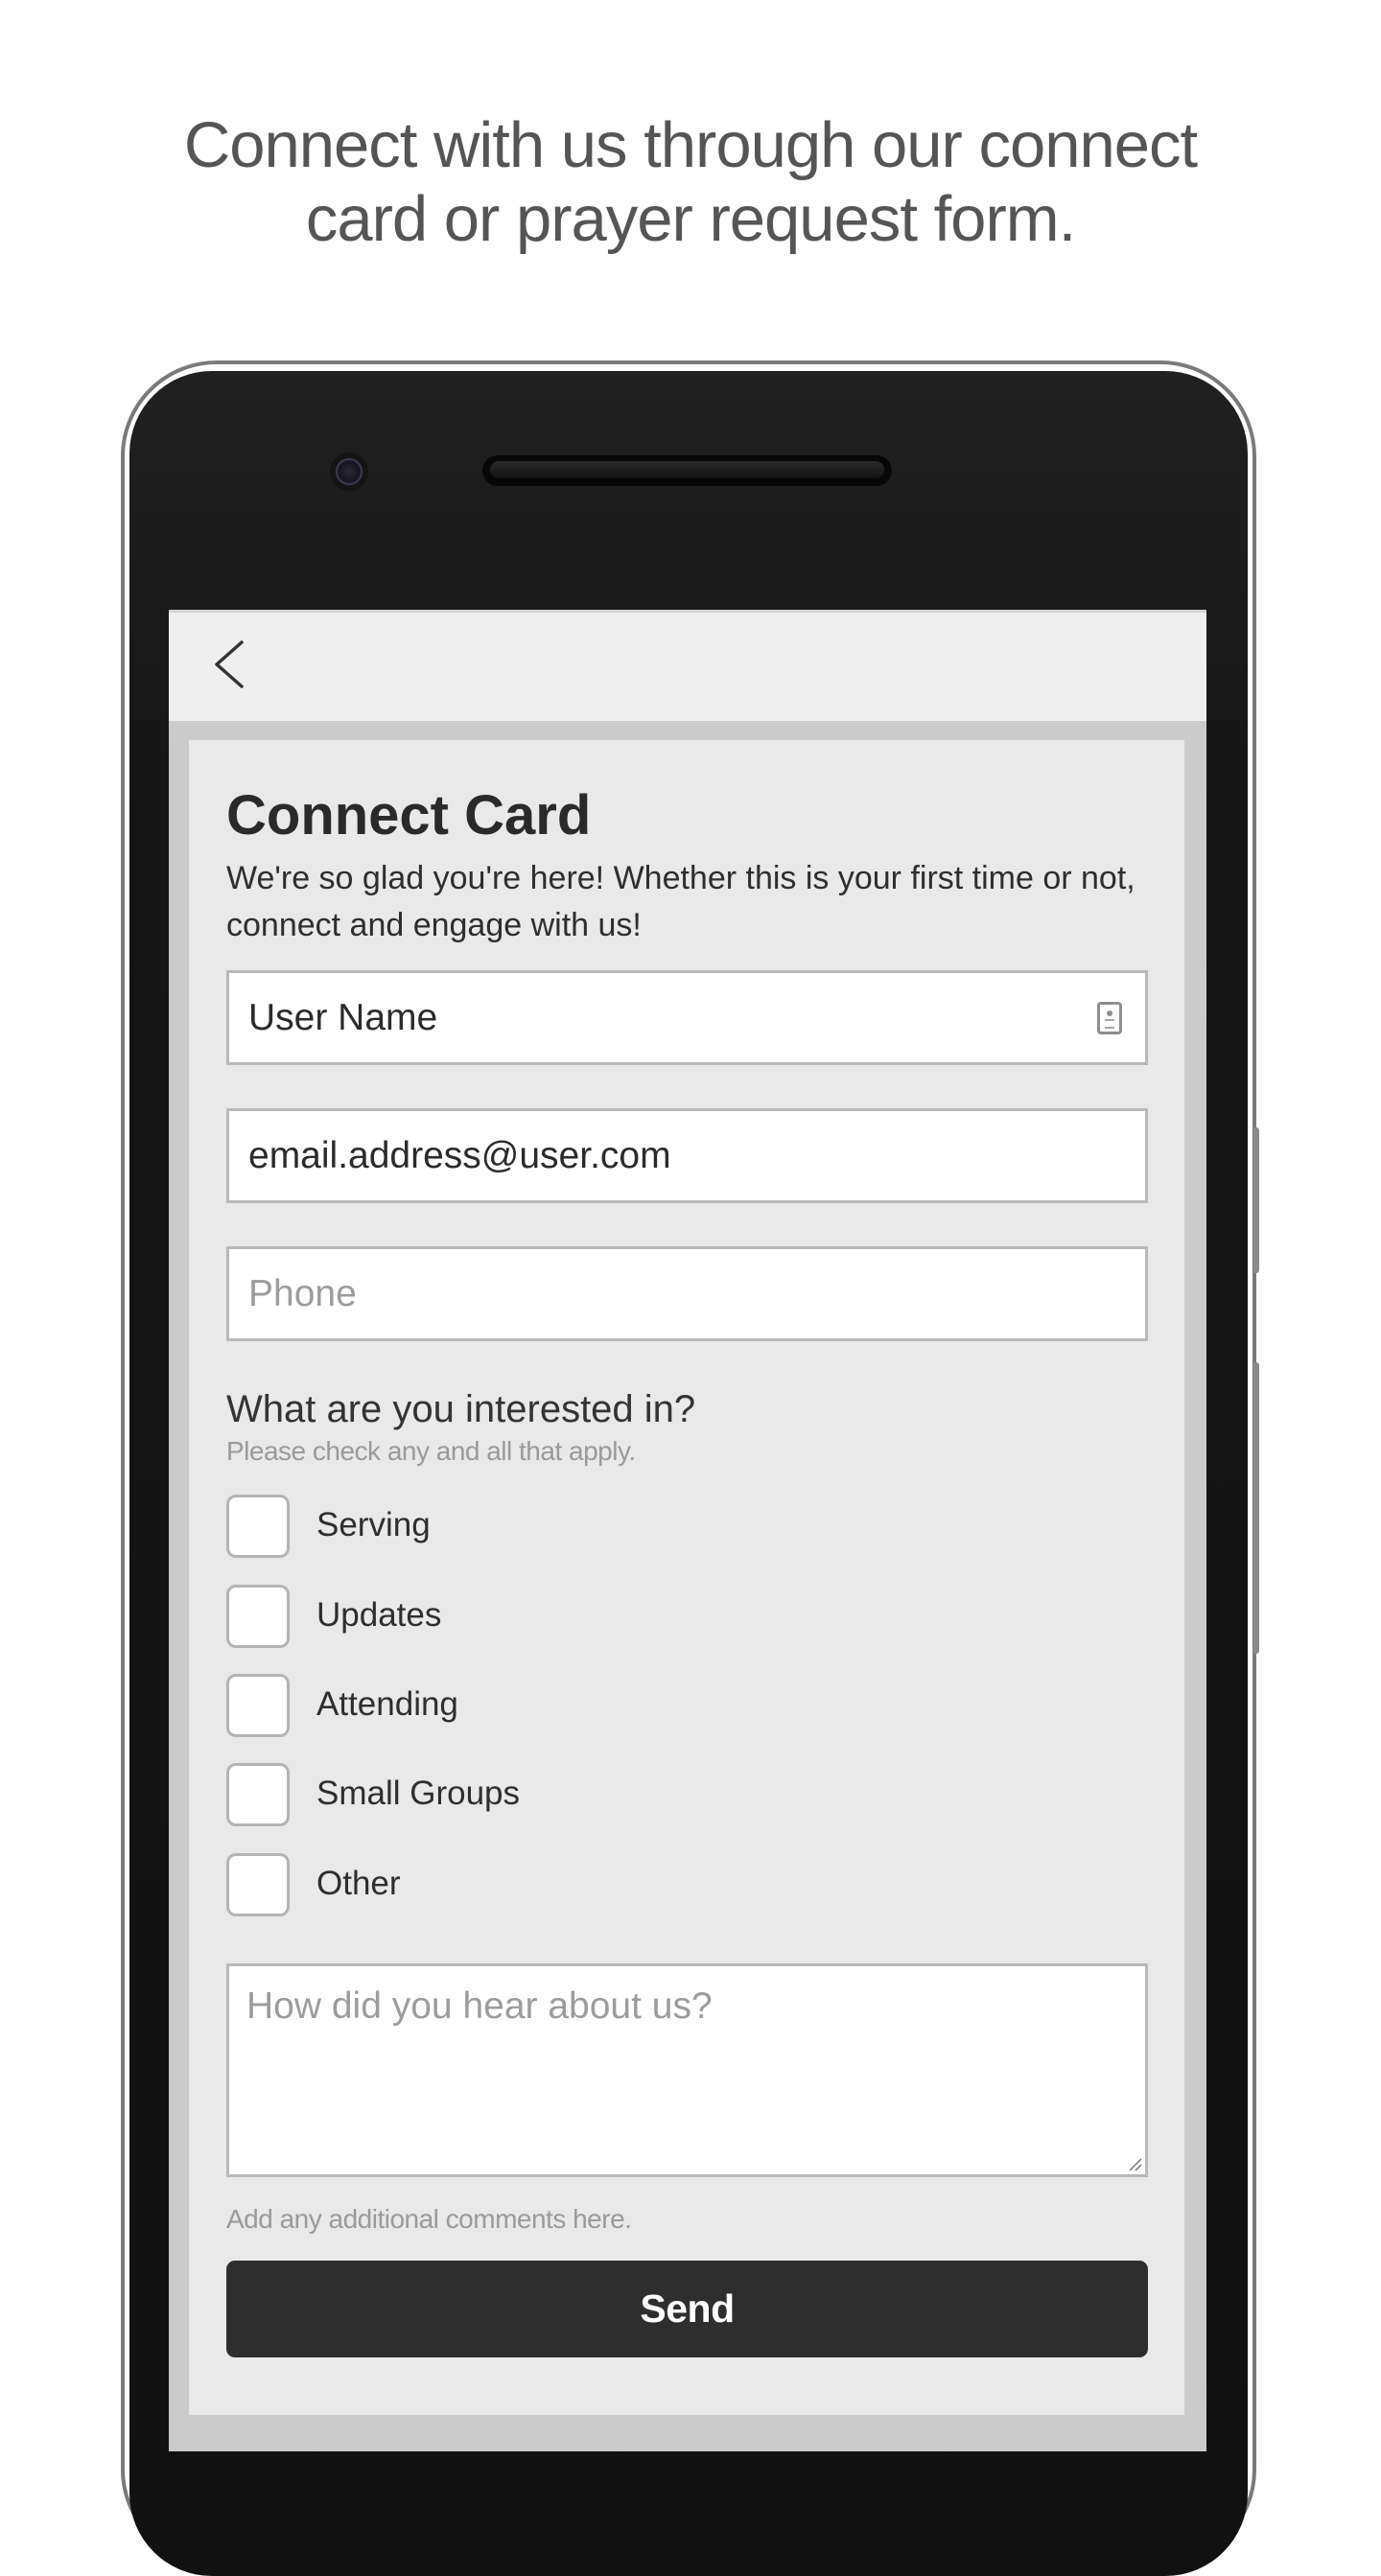 This screenshot has width=1381, height=2576. I want to click on checkbox-label: Updates, so click(379, 1615).